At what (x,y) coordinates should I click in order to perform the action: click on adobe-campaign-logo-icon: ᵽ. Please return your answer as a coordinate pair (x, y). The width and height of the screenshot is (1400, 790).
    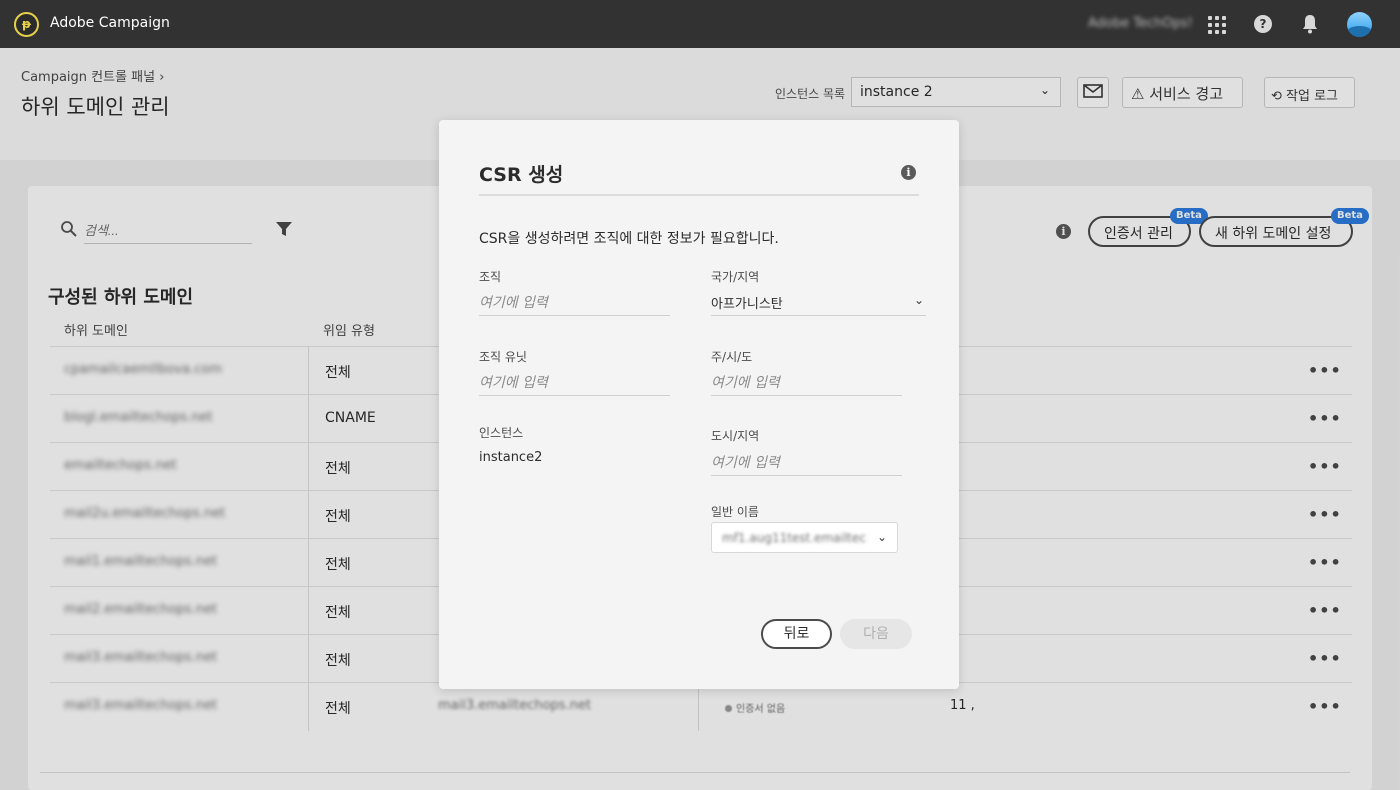
    Looking at the image, I should click on (26, 24).